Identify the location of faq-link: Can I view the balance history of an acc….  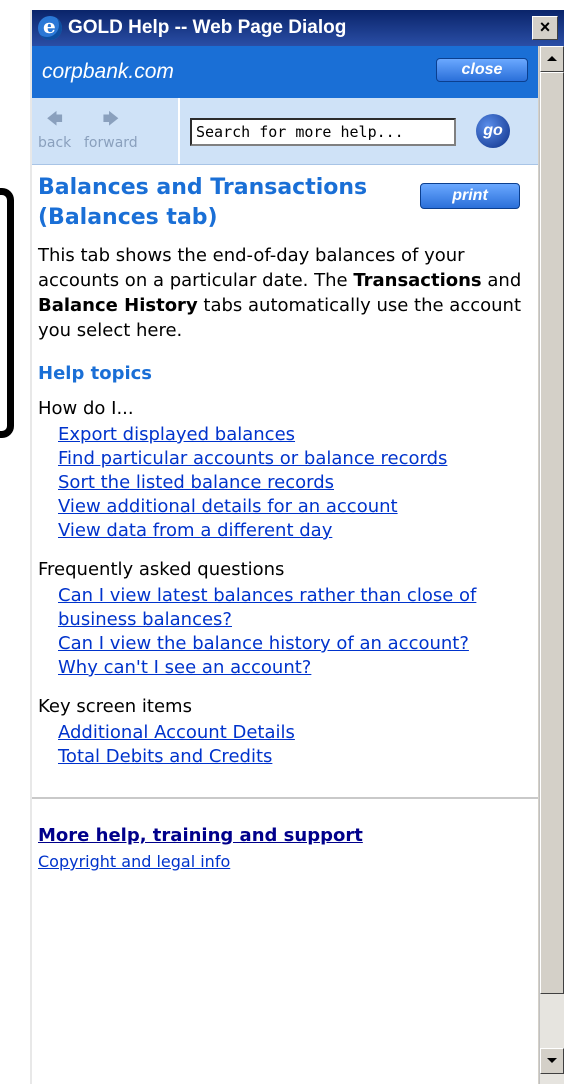
(263, 643).